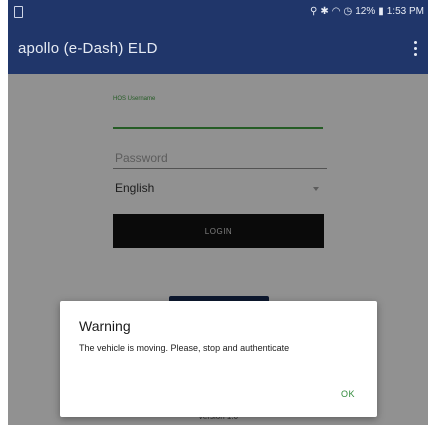 The width and height of the screenshot is (428, 425). Describe the element at coordinates (105, 326) in the screenshot. I see `dialog-title: Warning` at that location.